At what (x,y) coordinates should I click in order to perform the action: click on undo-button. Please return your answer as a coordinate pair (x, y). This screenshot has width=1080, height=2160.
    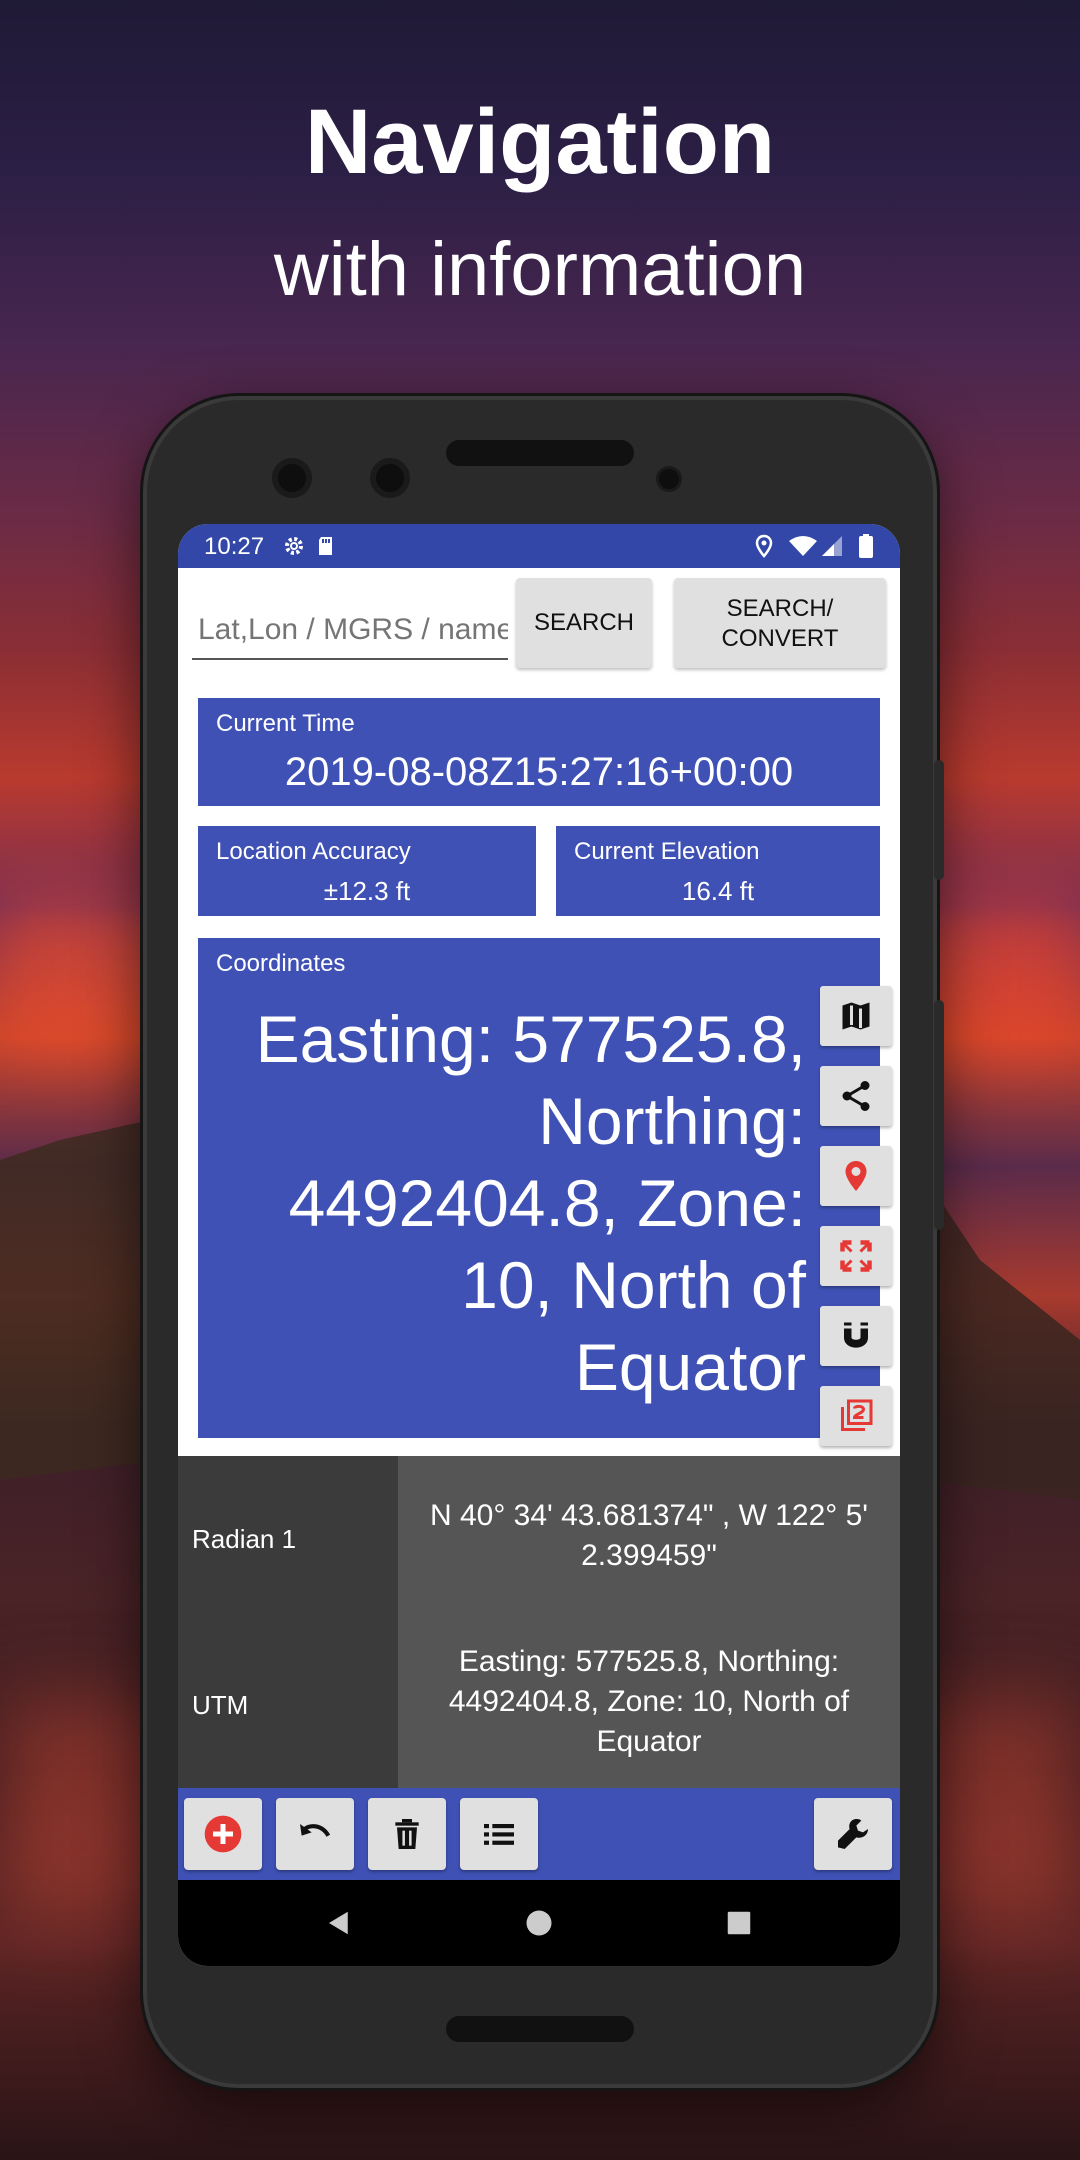
    Looking at the image, I should click on (315, 1834).